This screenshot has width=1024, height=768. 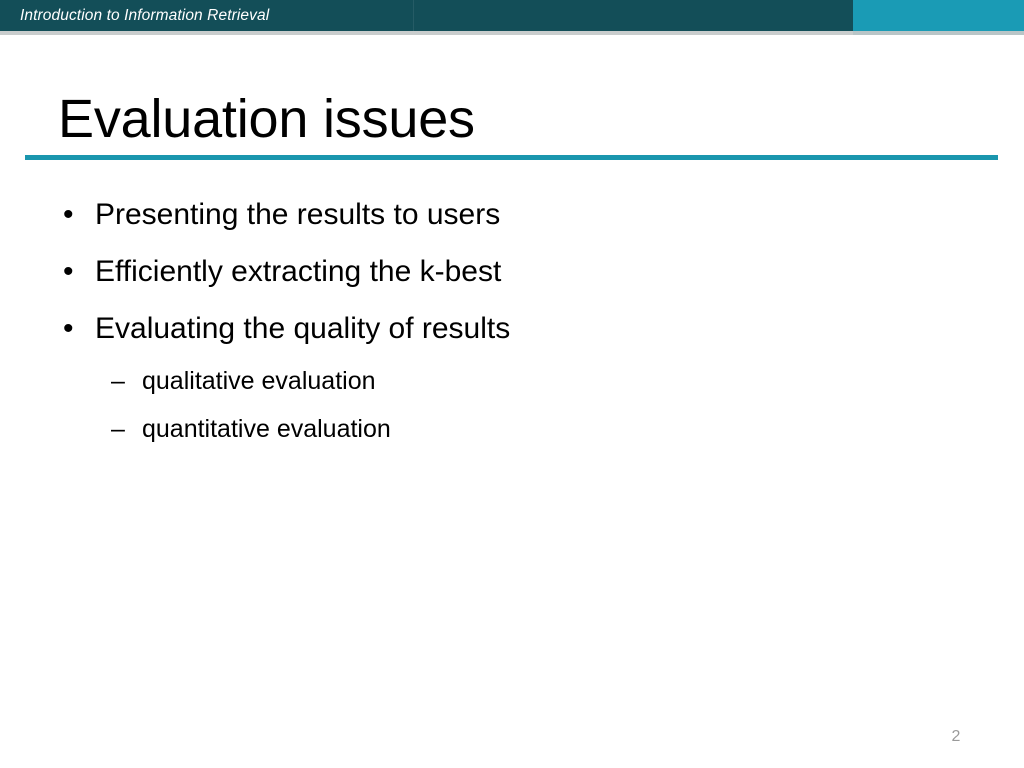 What do you see at coordinates (512, 214) in the screenshot?
I see `list-item: • Presenting the results to users` at bounding box center [512, 214].